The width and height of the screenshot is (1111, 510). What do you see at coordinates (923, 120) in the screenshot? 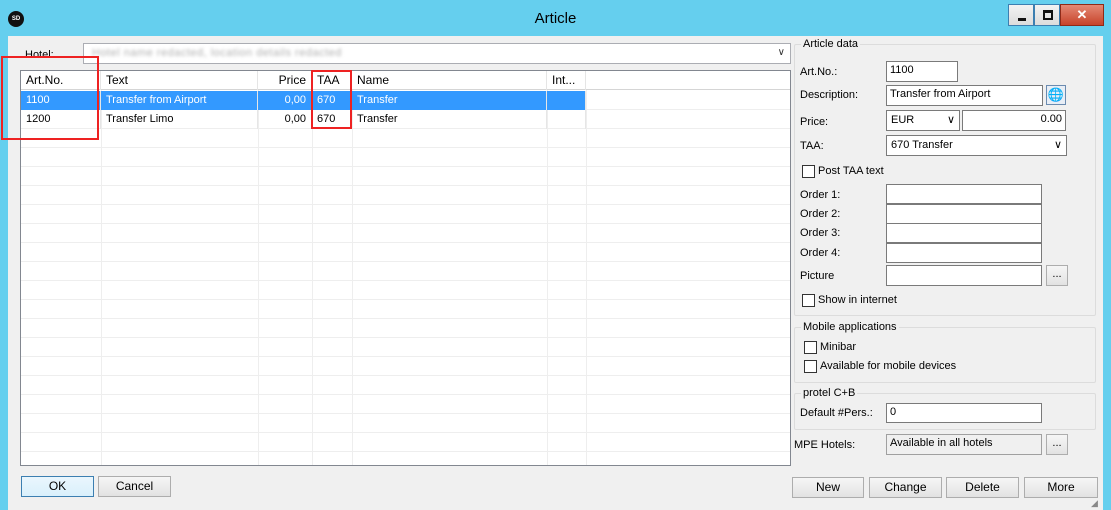
I see `currency-select: EUR ∨` at bounding box center [923, 120].